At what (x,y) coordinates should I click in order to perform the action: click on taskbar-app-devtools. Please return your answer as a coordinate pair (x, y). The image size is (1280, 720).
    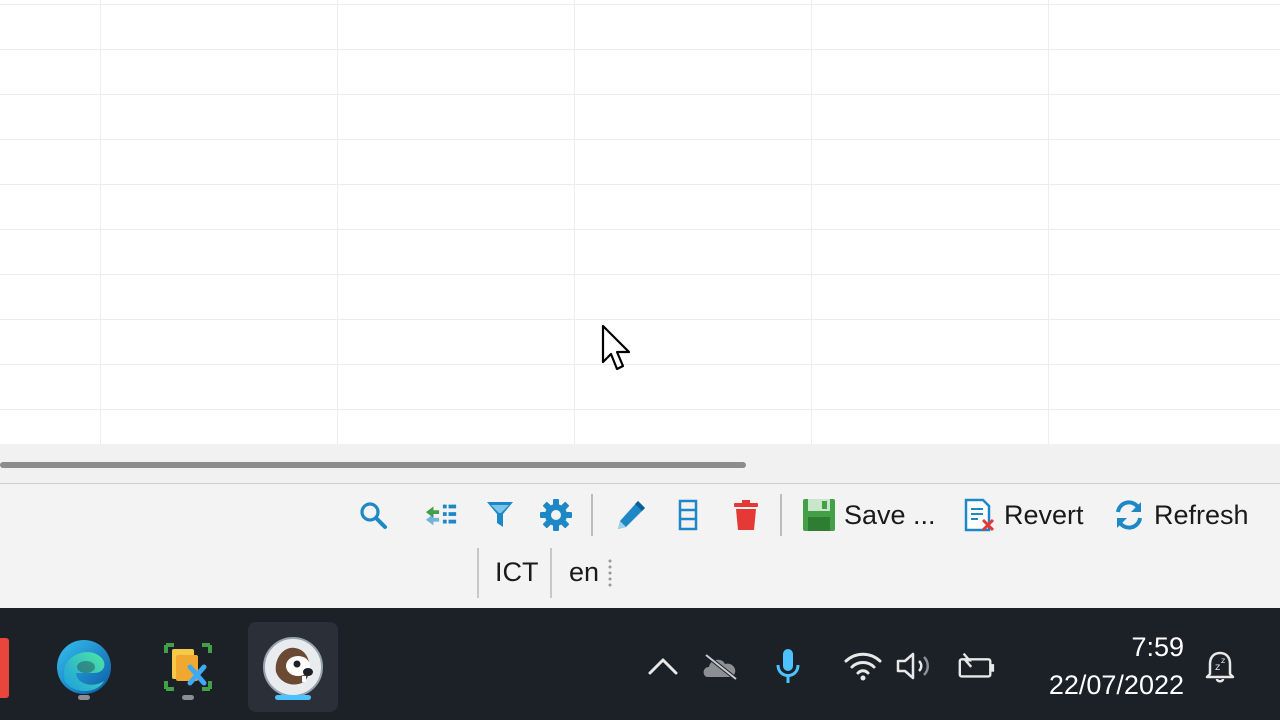
    Looking at the image, I should click on (188, 667).